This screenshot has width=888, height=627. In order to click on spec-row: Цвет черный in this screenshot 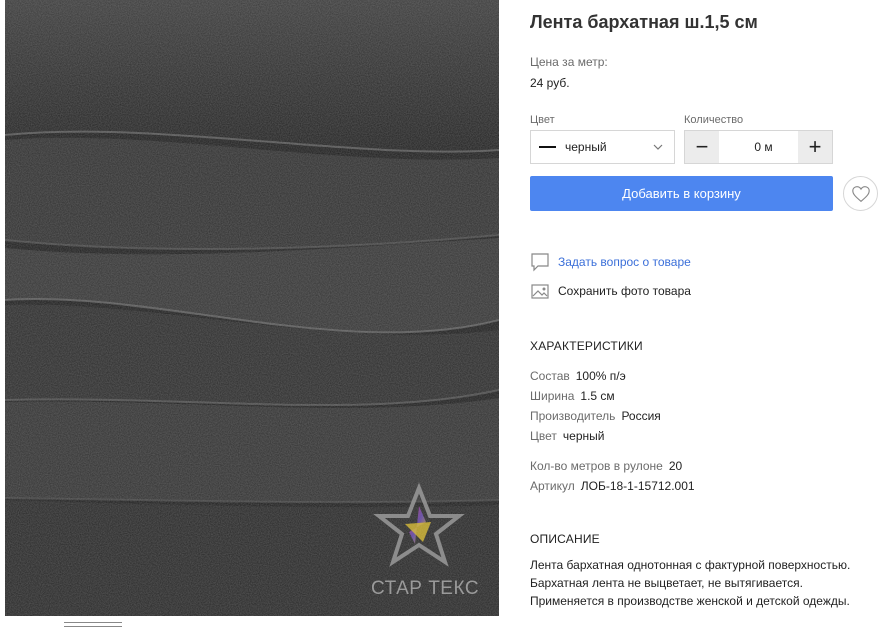, I will do `click(567, 436)`.